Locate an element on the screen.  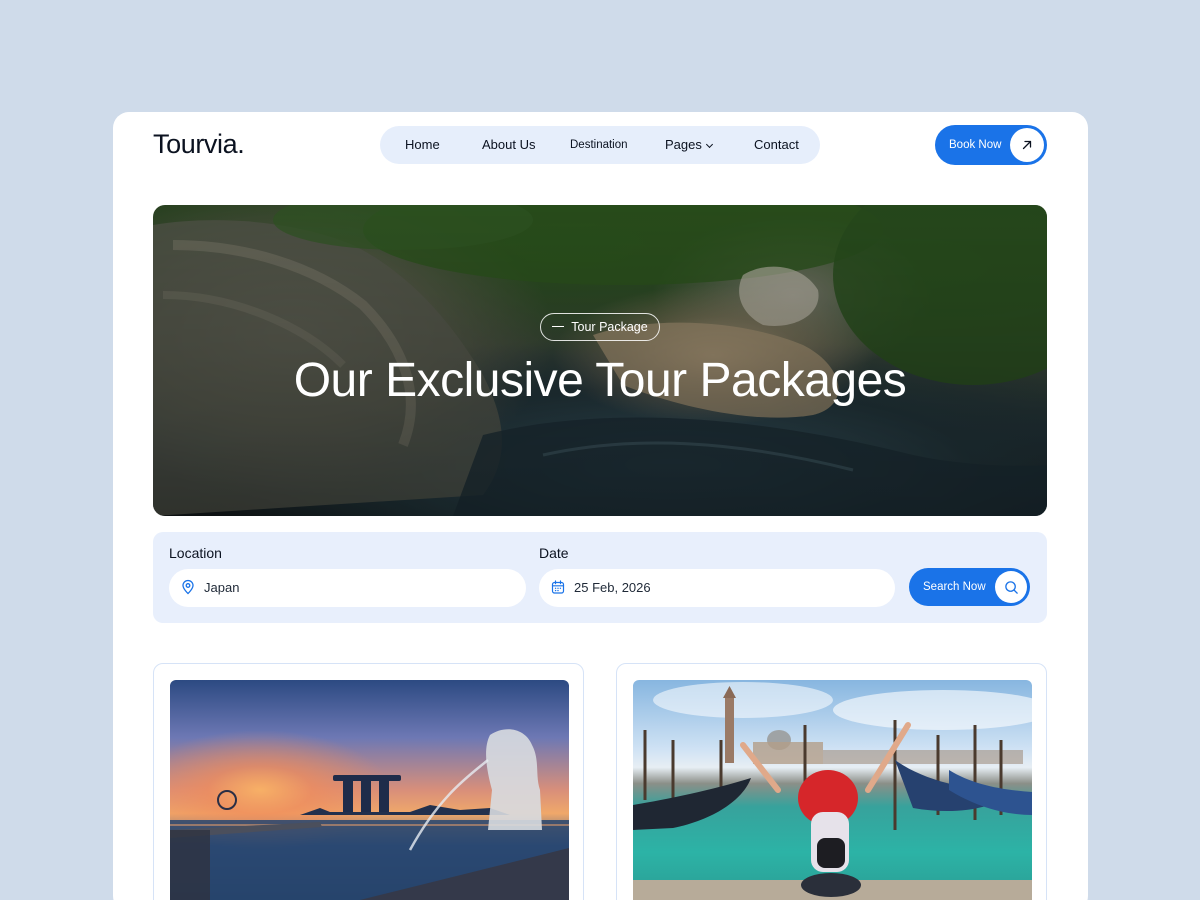
date-value: 25 Feb, 2026 is located at coordinates (612, 587).